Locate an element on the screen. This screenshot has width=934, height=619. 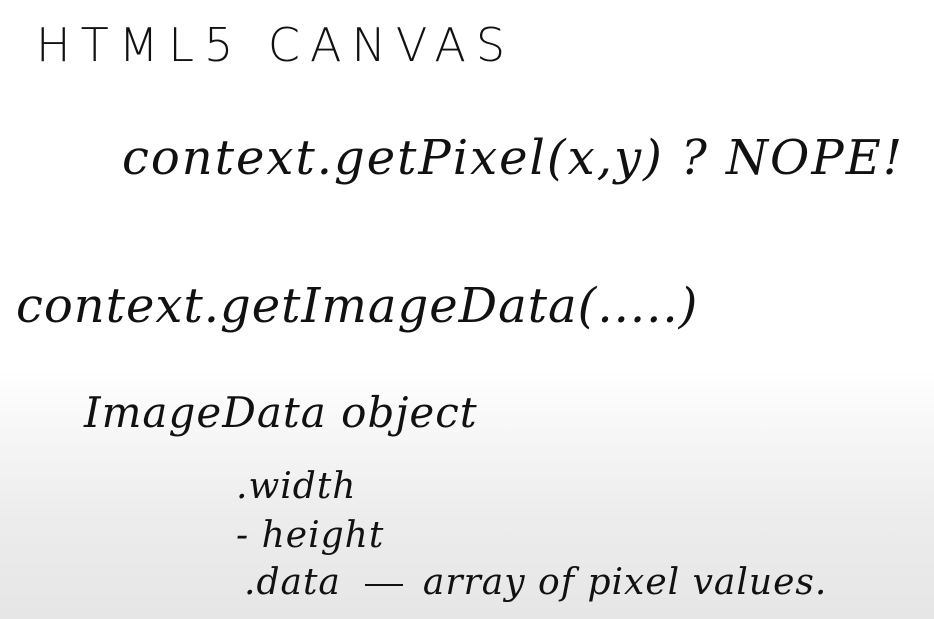
imagedata-object-heading: ImageData object is located at coordinates (281, 412).